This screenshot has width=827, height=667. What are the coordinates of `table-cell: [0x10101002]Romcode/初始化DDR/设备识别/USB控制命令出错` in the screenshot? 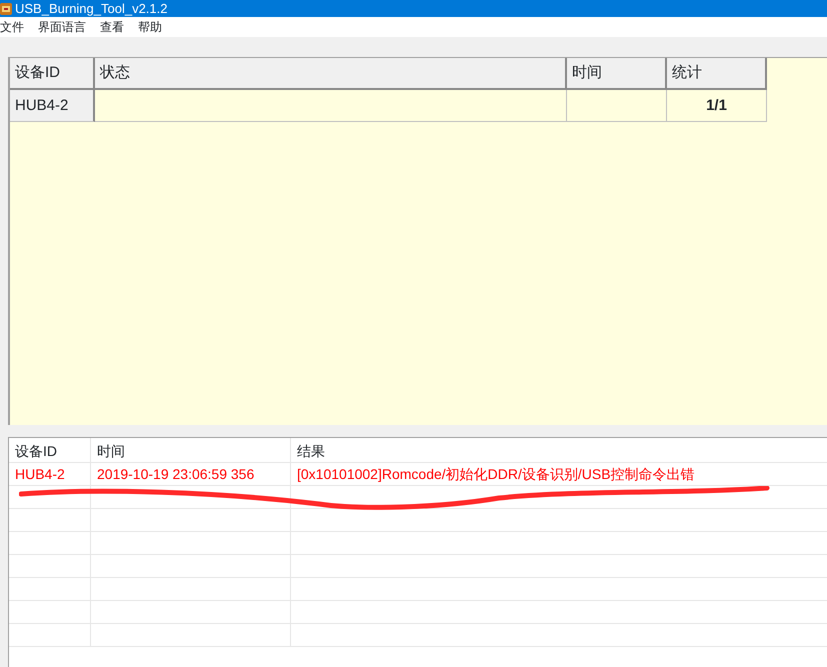 It's located at (559, 474).